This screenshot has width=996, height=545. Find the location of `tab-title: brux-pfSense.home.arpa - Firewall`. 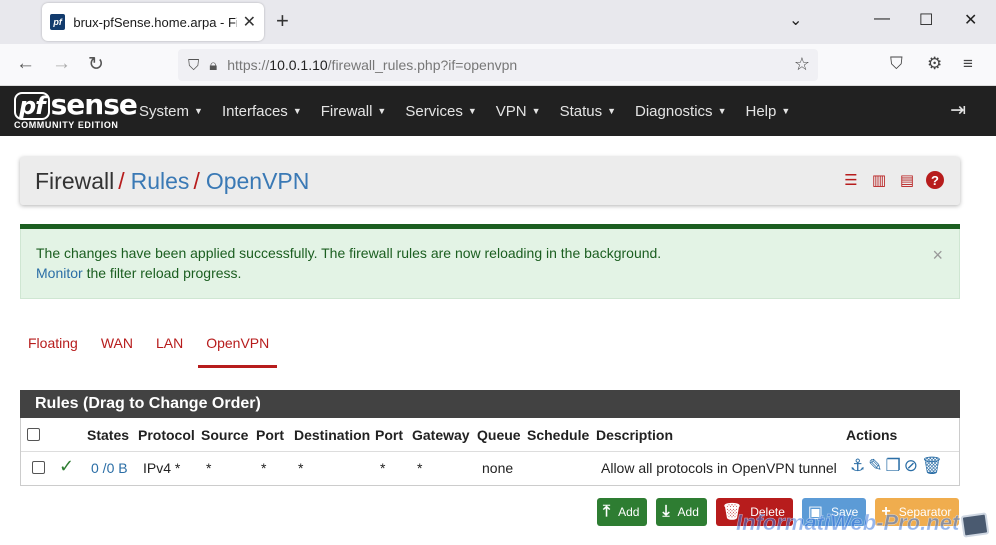

tab-title: brux-pfSense.home.arpa - Firewall is located at coordinates (154, 22).